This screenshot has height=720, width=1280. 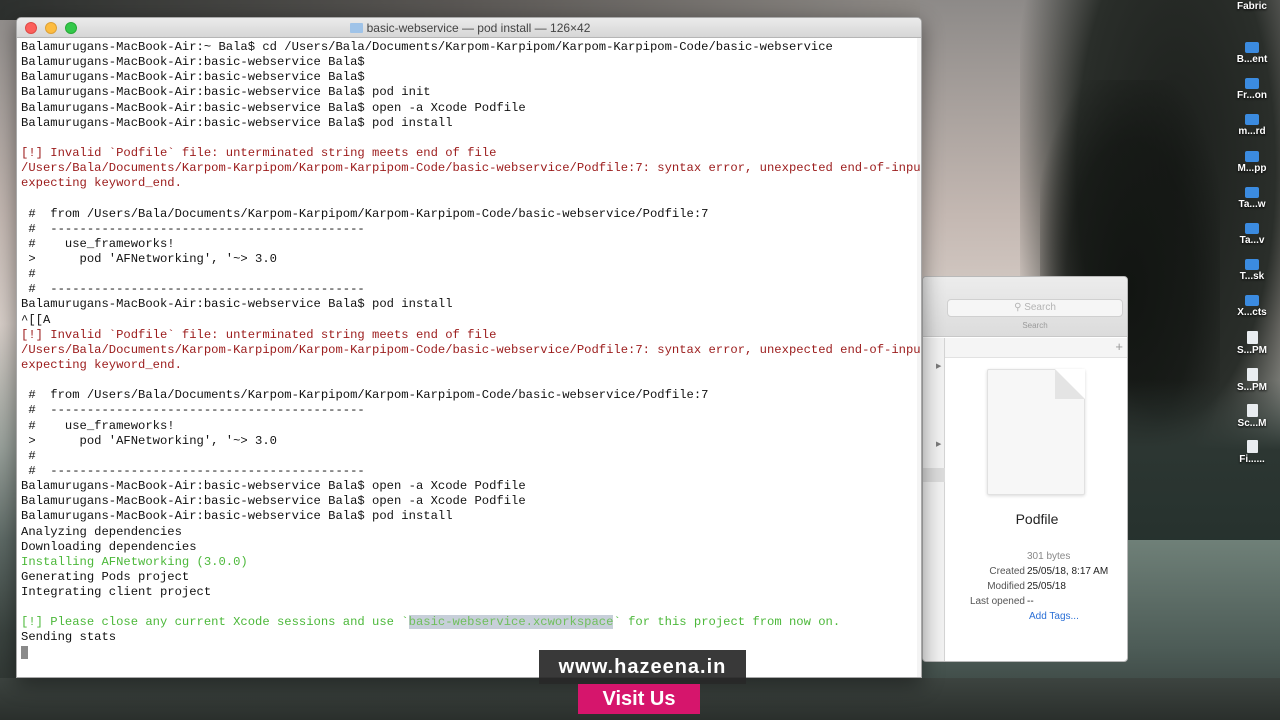 I want to click on desktop-icon: M...pp, so click(x=1252, y=163).